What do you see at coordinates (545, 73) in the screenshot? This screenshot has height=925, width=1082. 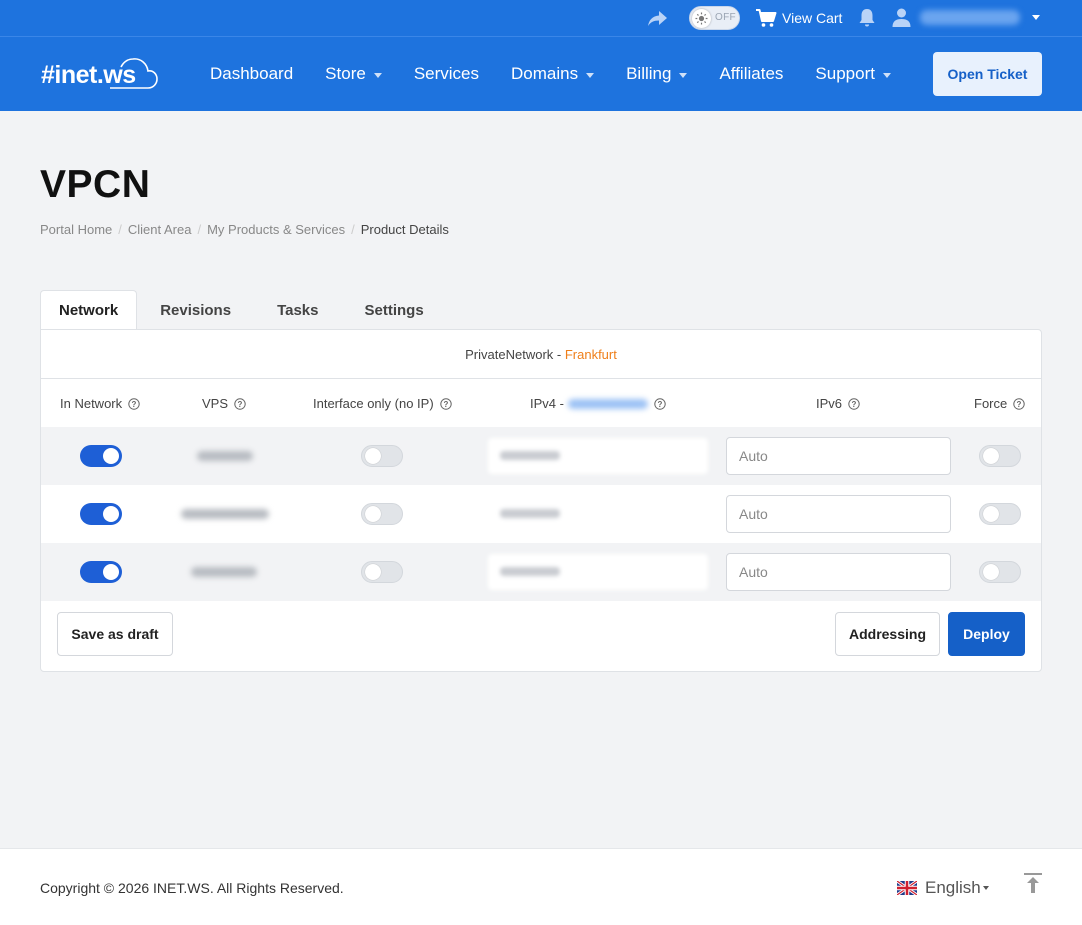 I see `nav-domains-label: Domains` at bounding box center [545, 73].